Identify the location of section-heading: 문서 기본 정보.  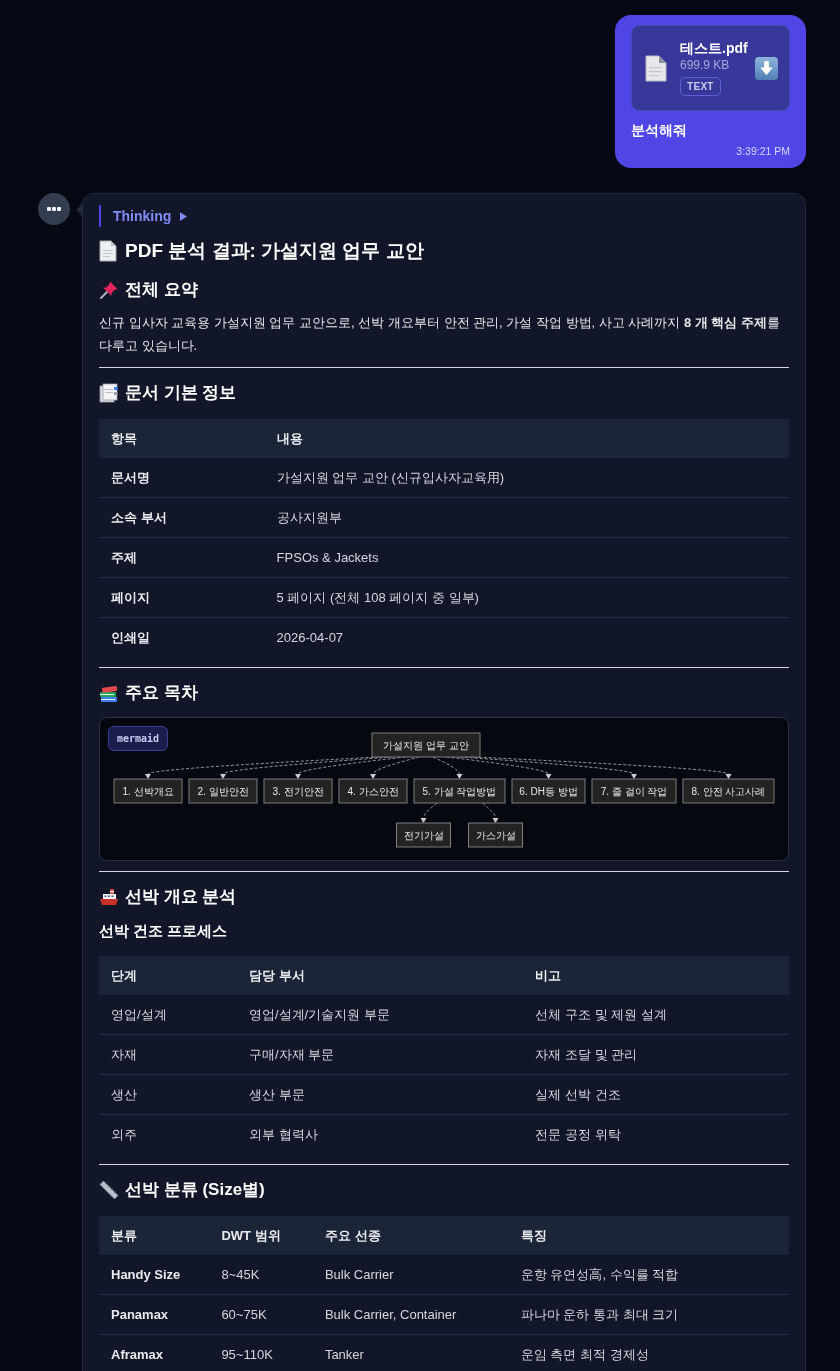
(181, 393).